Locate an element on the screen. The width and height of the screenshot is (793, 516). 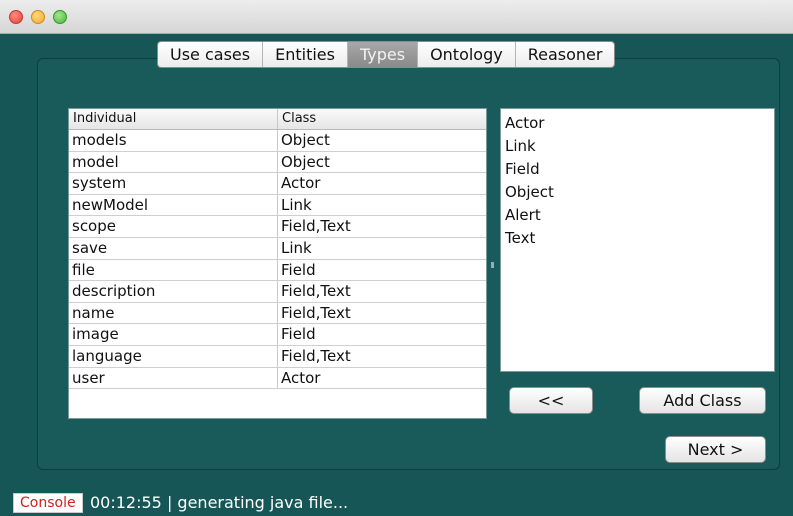
table-row: scope Field,Text is located at coordinates (277, 227).